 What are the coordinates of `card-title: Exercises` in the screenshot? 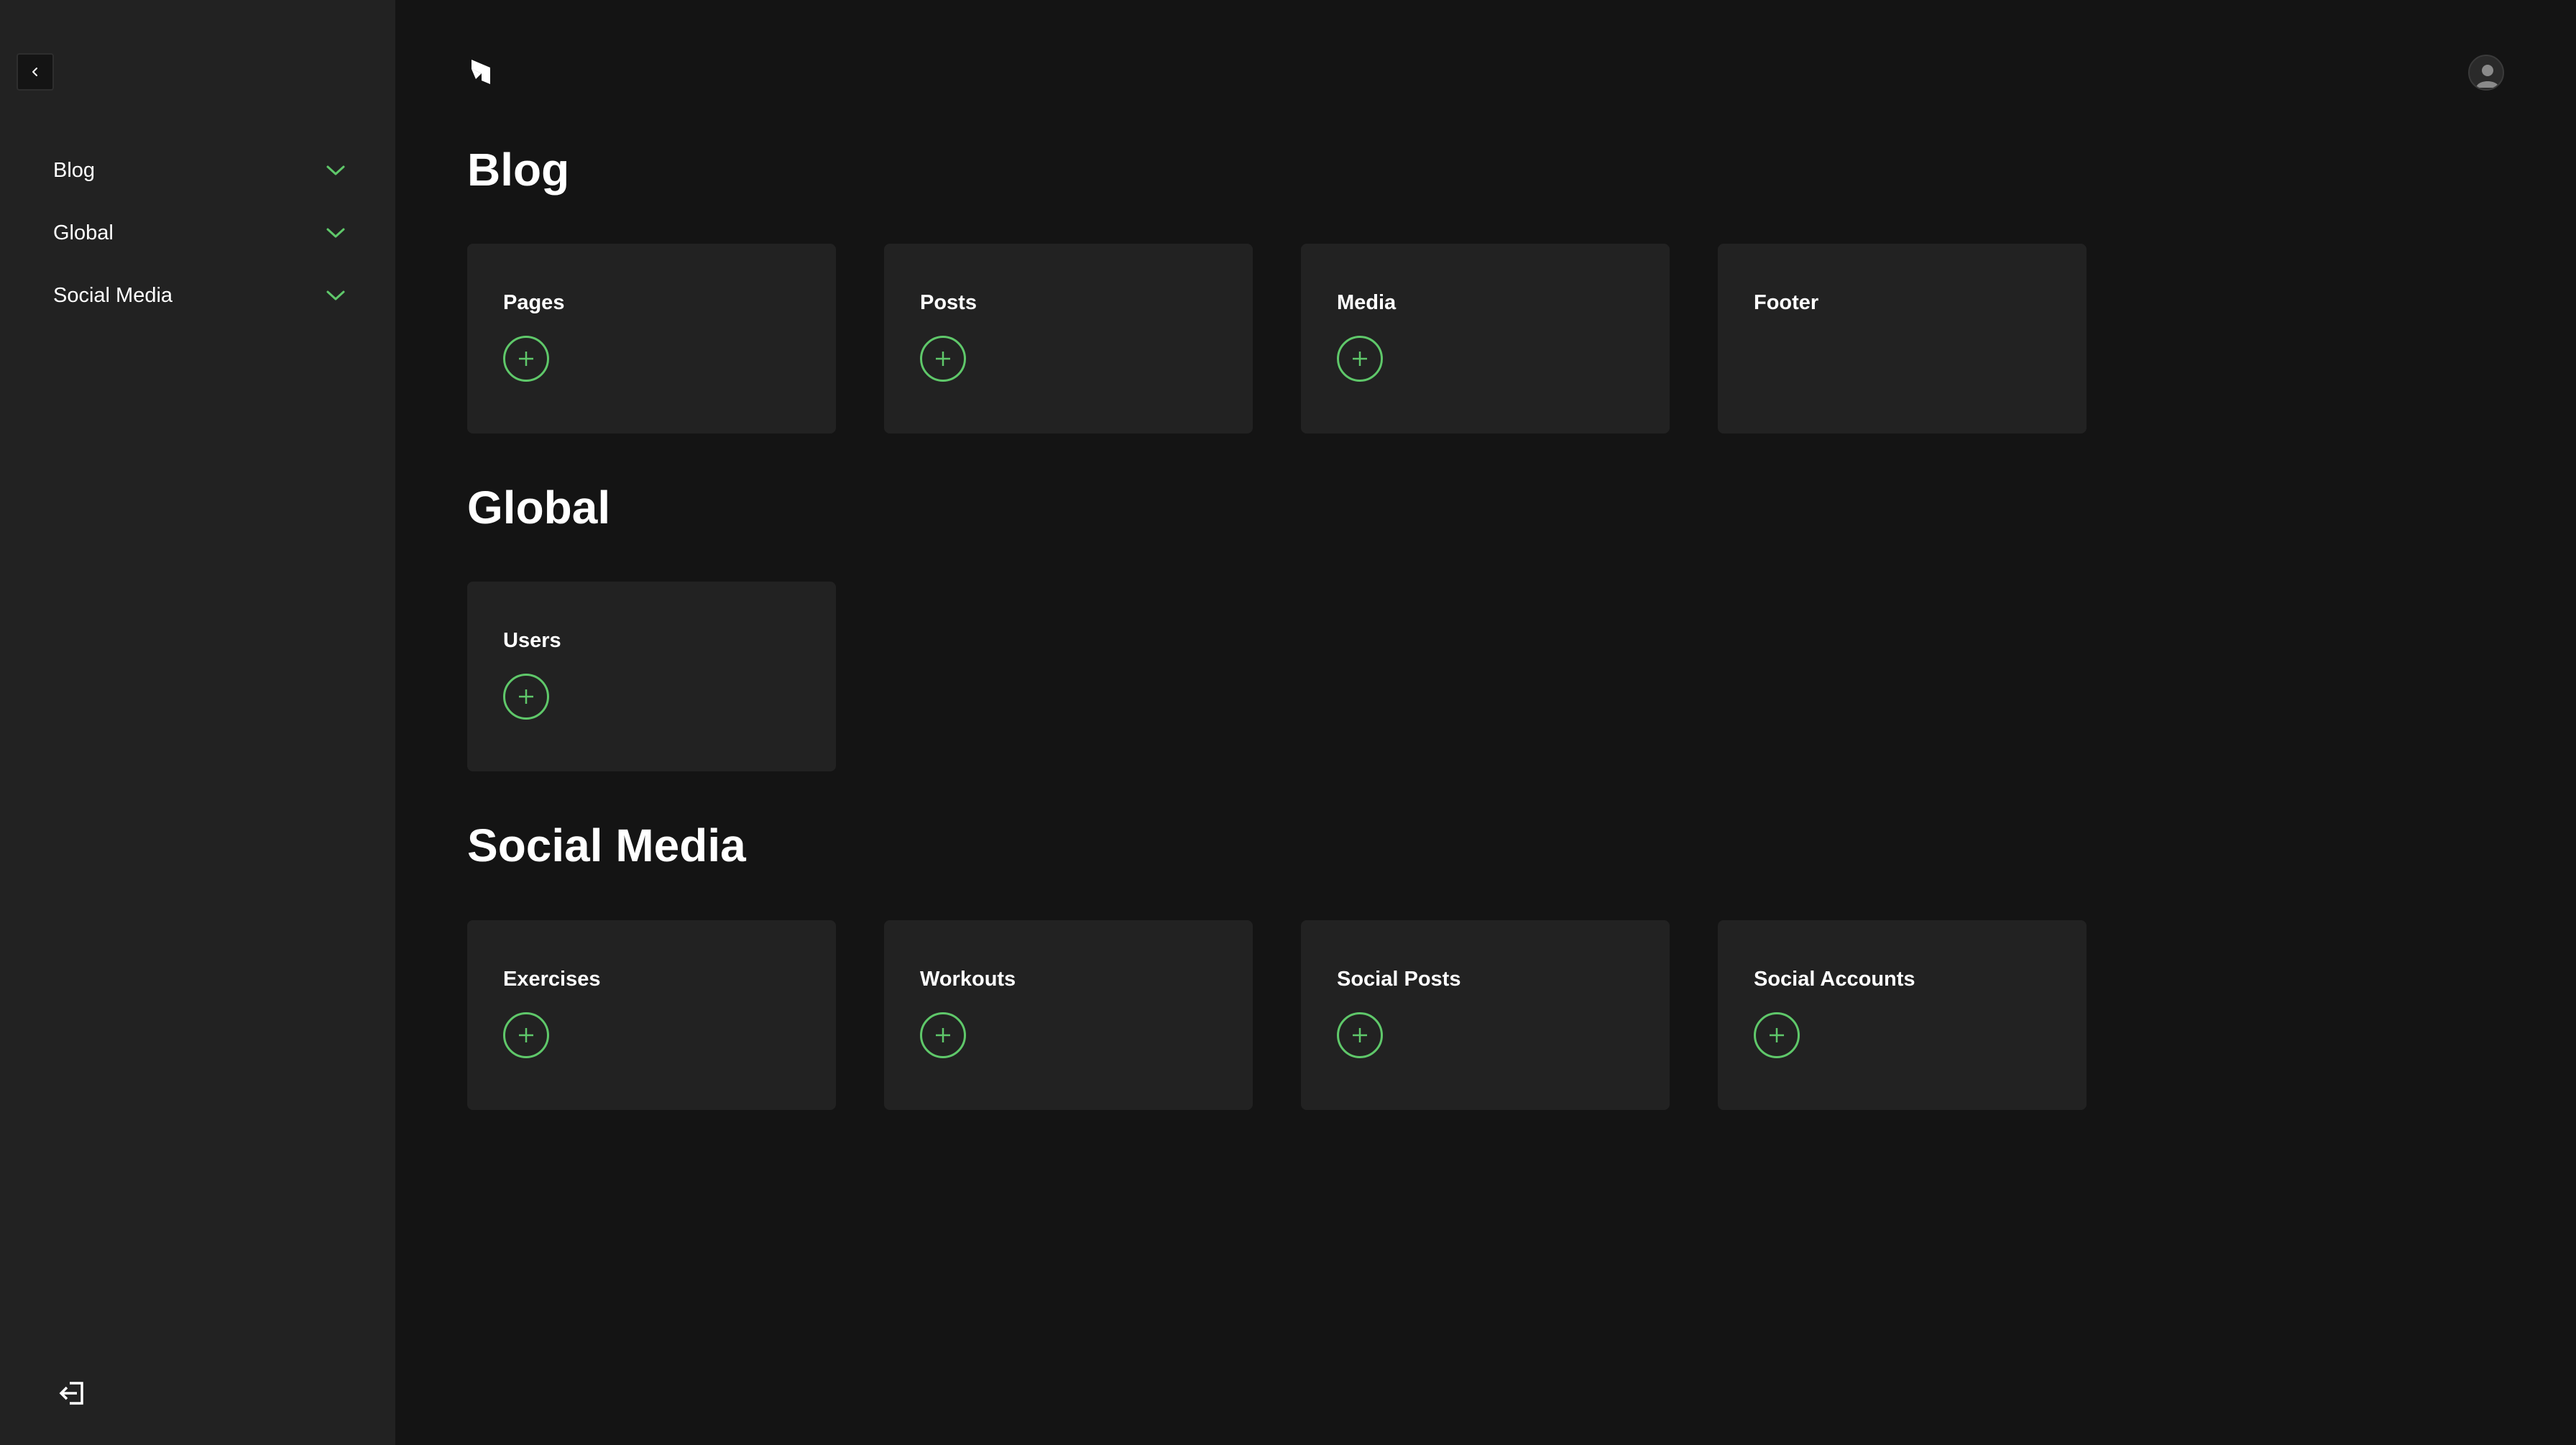 It's located at (552, 979).